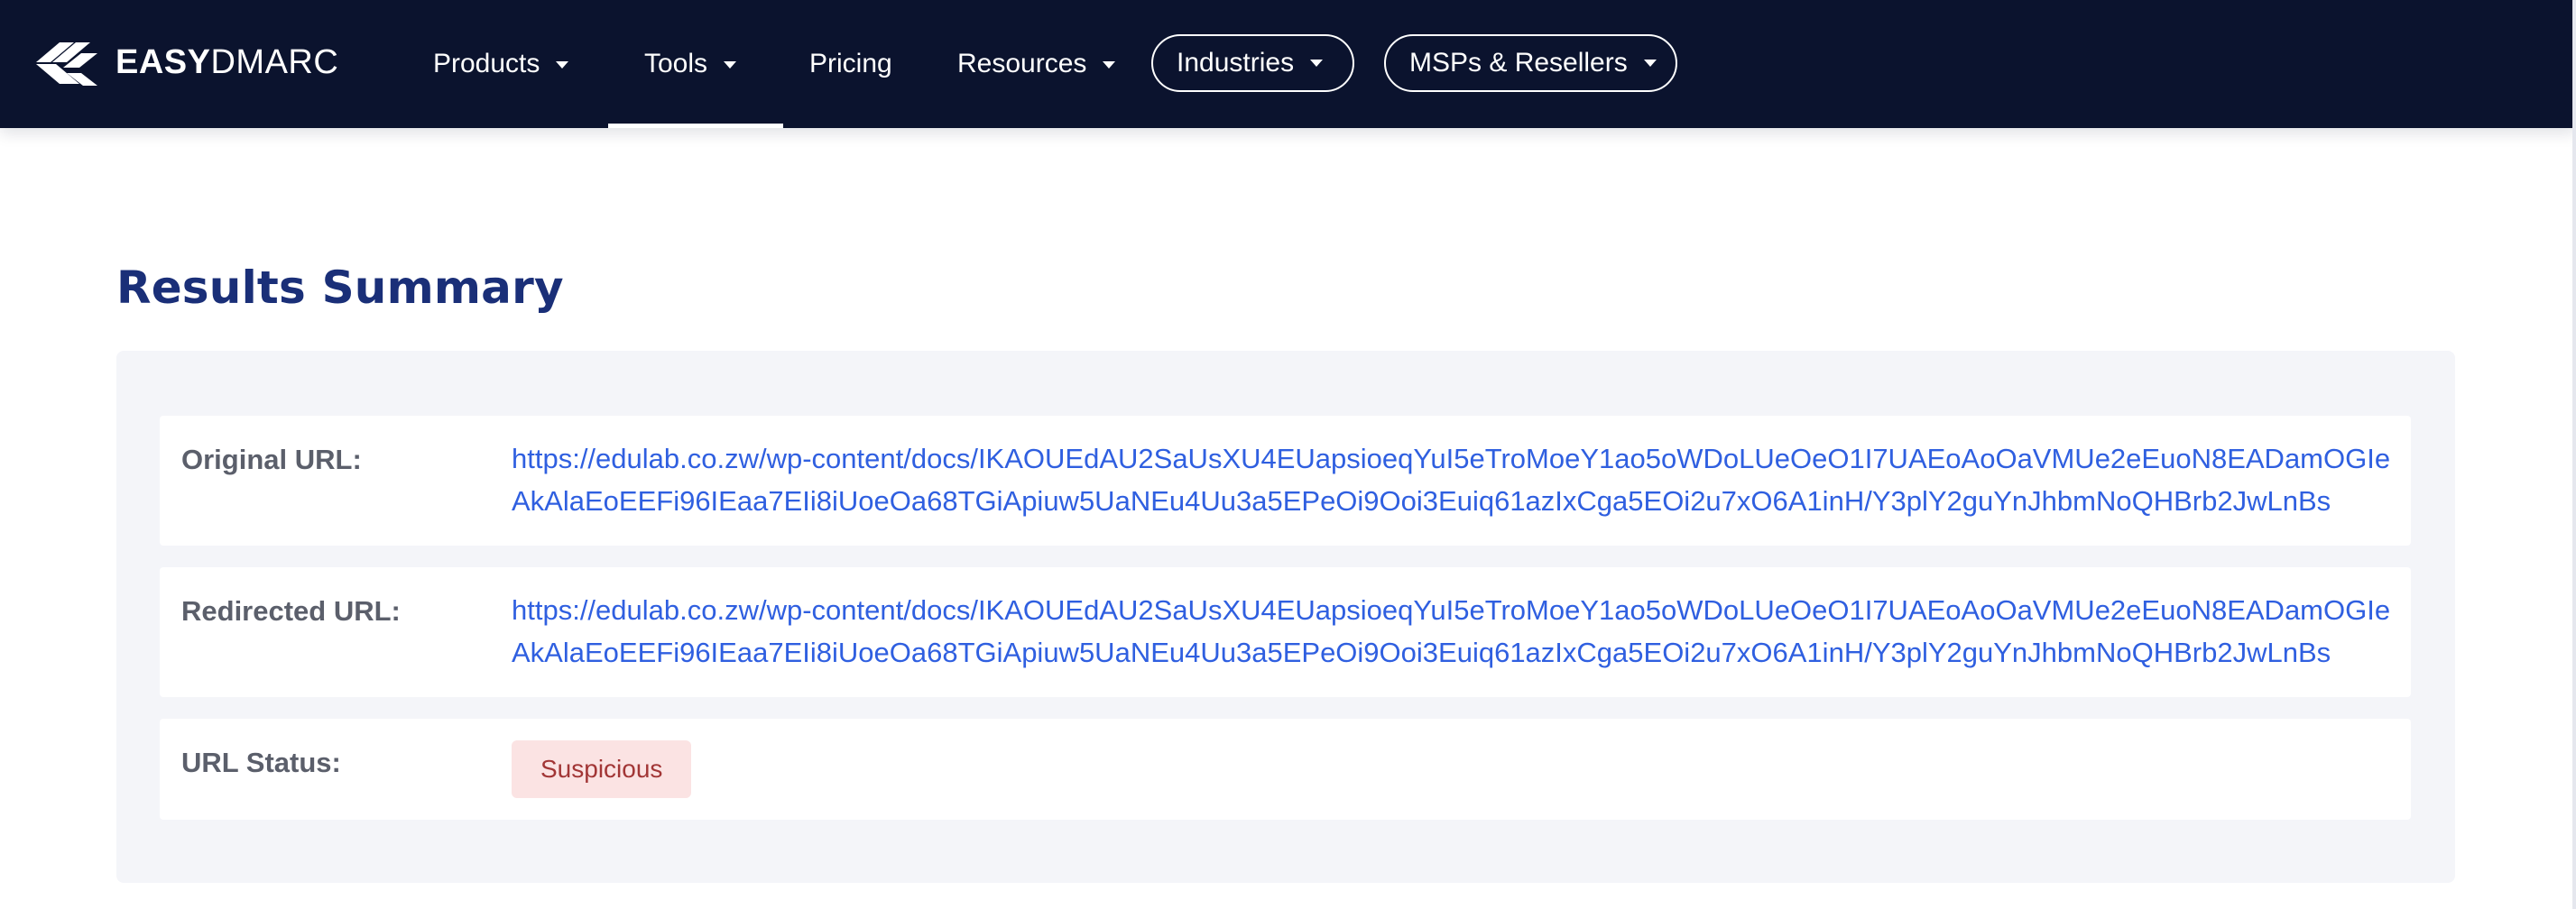 The width and height of the screenshot is (2576, 909). Describe the element at coordinates (1236, 63) in the screenshot. I see `nav-pill-label: Industries` at that location.